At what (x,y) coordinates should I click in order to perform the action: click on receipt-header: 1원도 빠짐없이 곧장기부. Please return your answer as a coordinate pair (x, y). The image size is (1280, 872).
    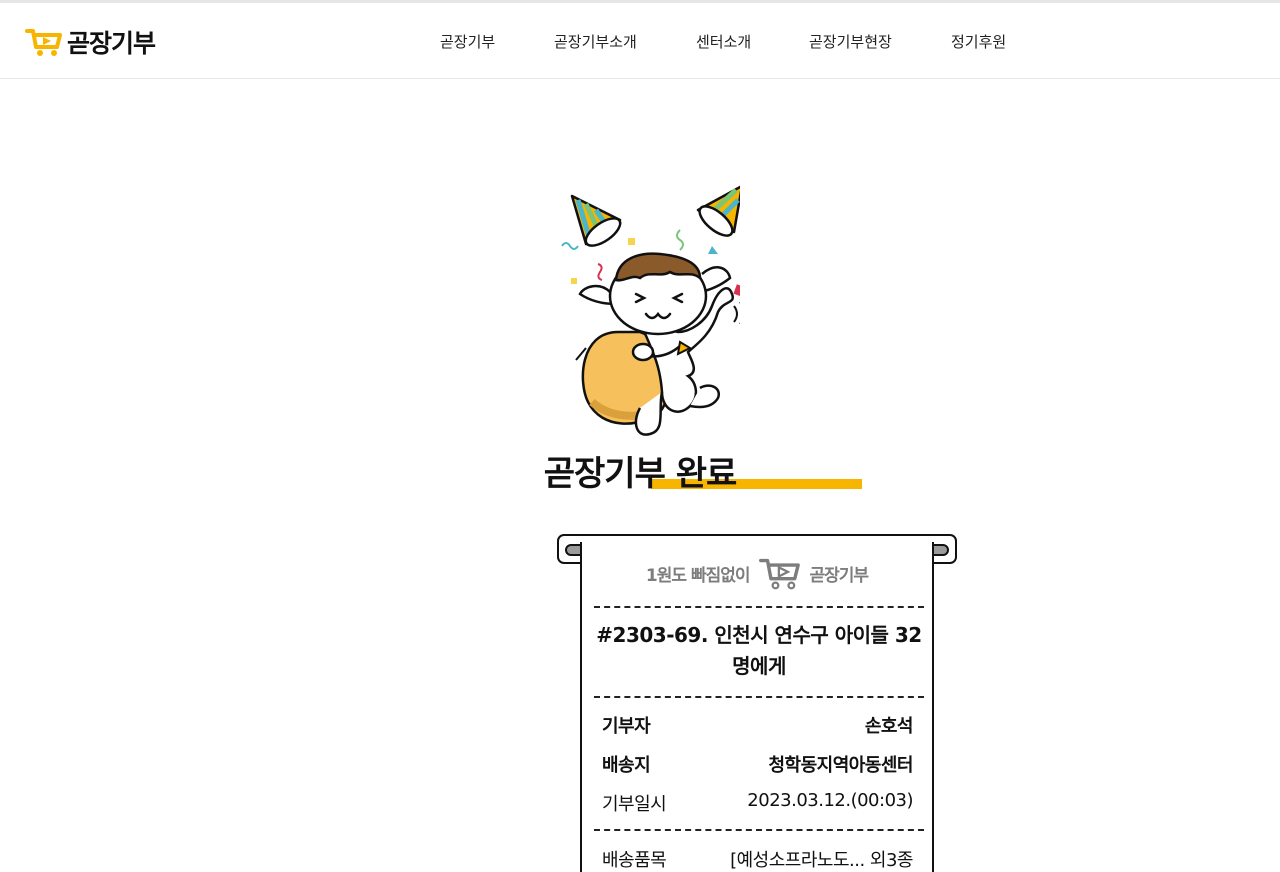
    Looking at the image, I should click on (757, 573).